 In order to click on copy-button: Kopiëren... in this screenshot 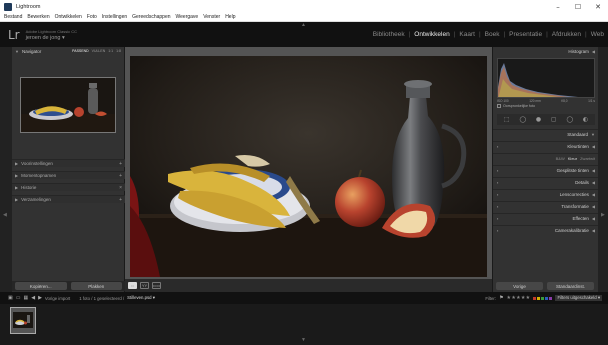, I will do `click(41, 286)`.